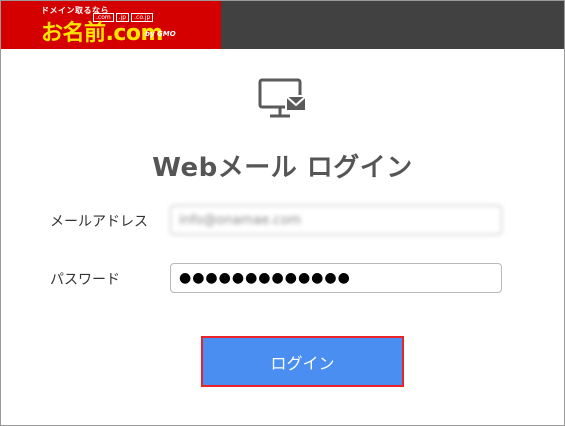 This screenshot has width=565, height=426. What do you see at coordinates (85, 280) in the screenshot?
I see `password-label: パスワード` at bounding box center [85, 280].